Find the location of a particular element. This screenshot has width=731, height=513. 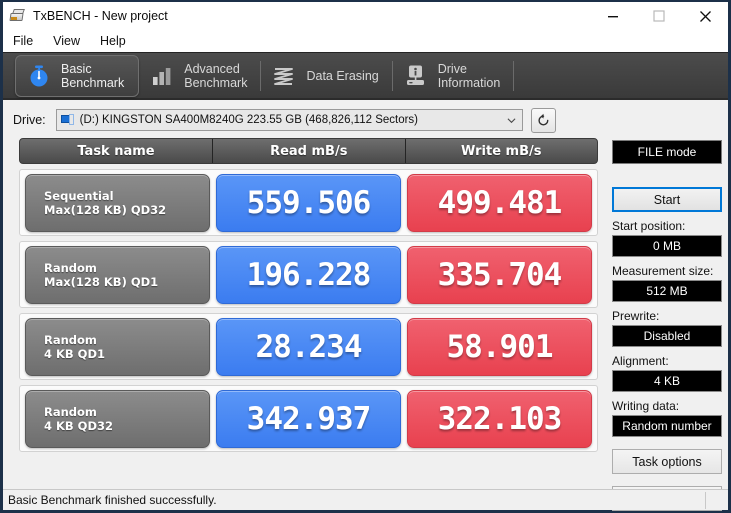

read-value: 559.506 is located at coordinates (309, 202).